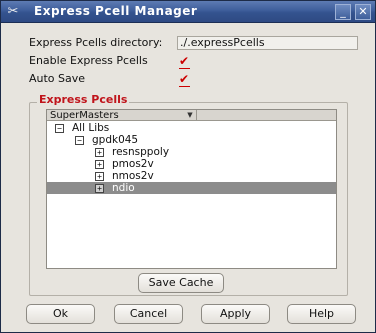 The image size is (376, 333). I want to click on tree-item-ndio: + ndio, so click(191, 188).